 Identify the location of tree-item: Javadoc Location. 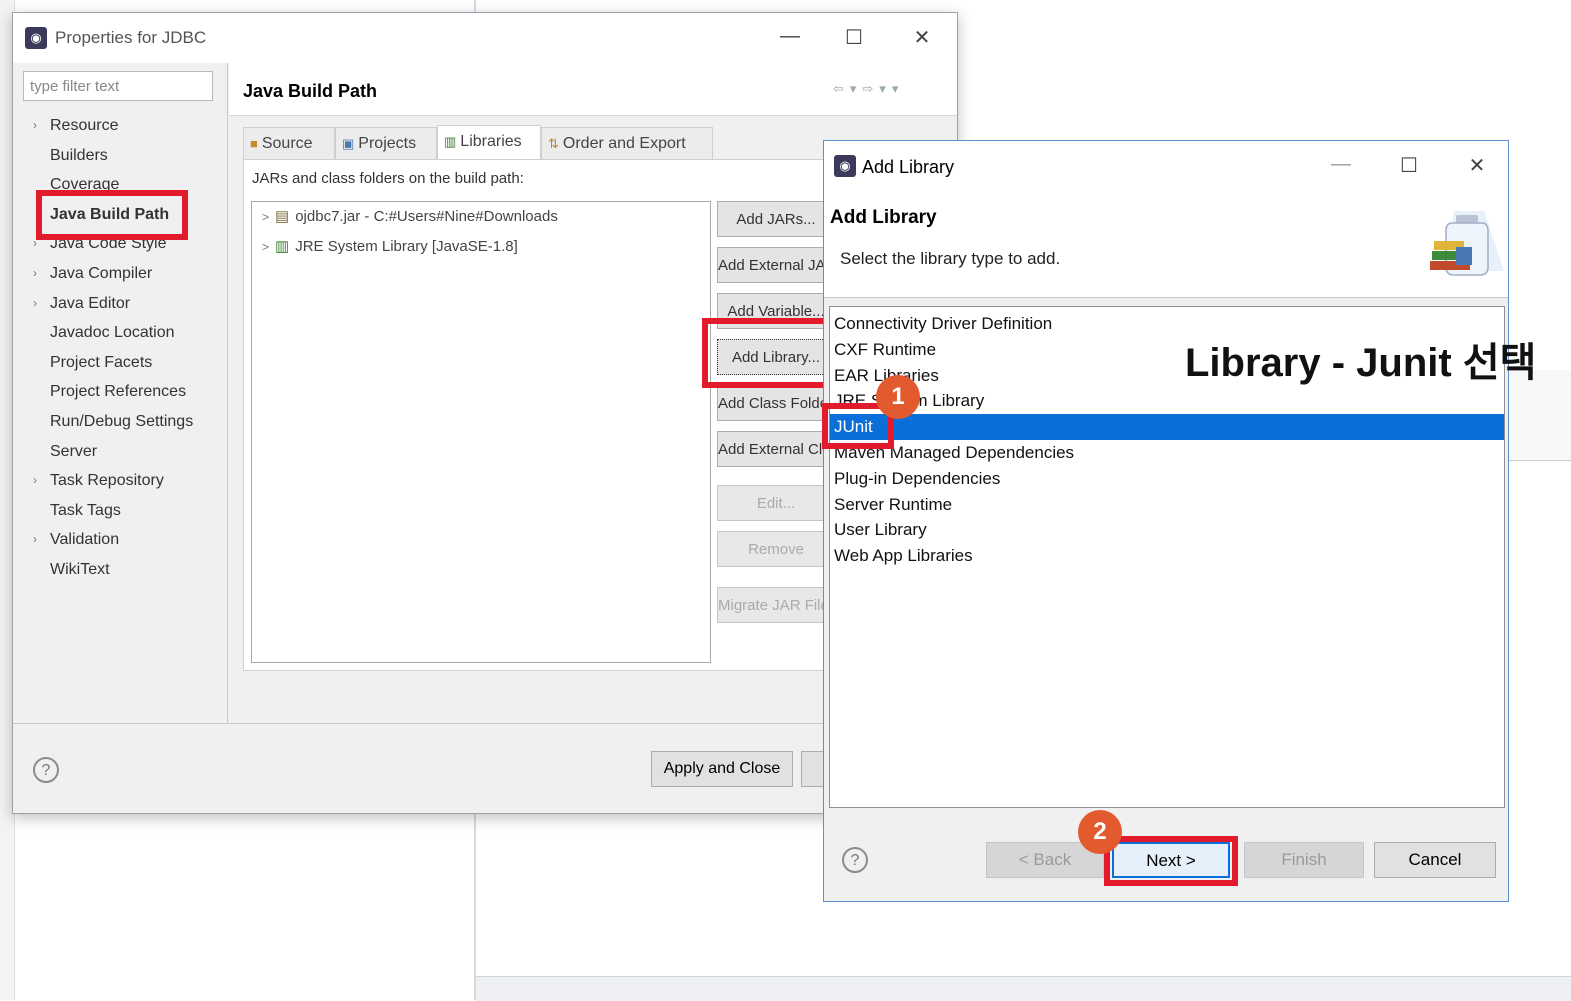
(133, 333).